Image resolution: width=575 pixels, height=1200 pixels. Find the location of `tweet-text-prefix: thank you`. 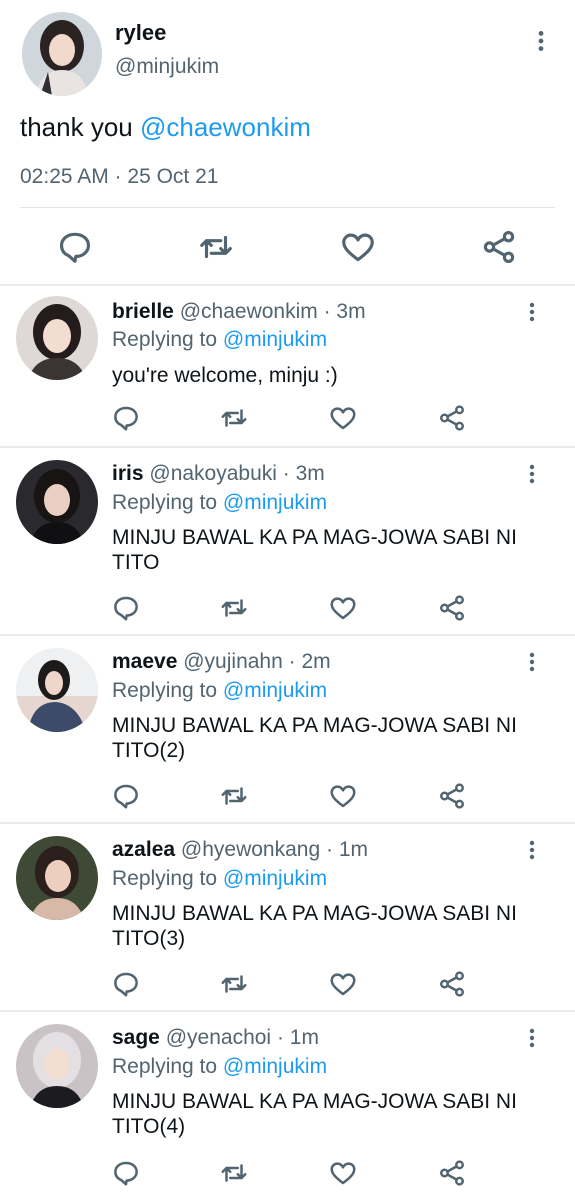

tweet-text-prefix: thank you is located at coordinates (80, 127).